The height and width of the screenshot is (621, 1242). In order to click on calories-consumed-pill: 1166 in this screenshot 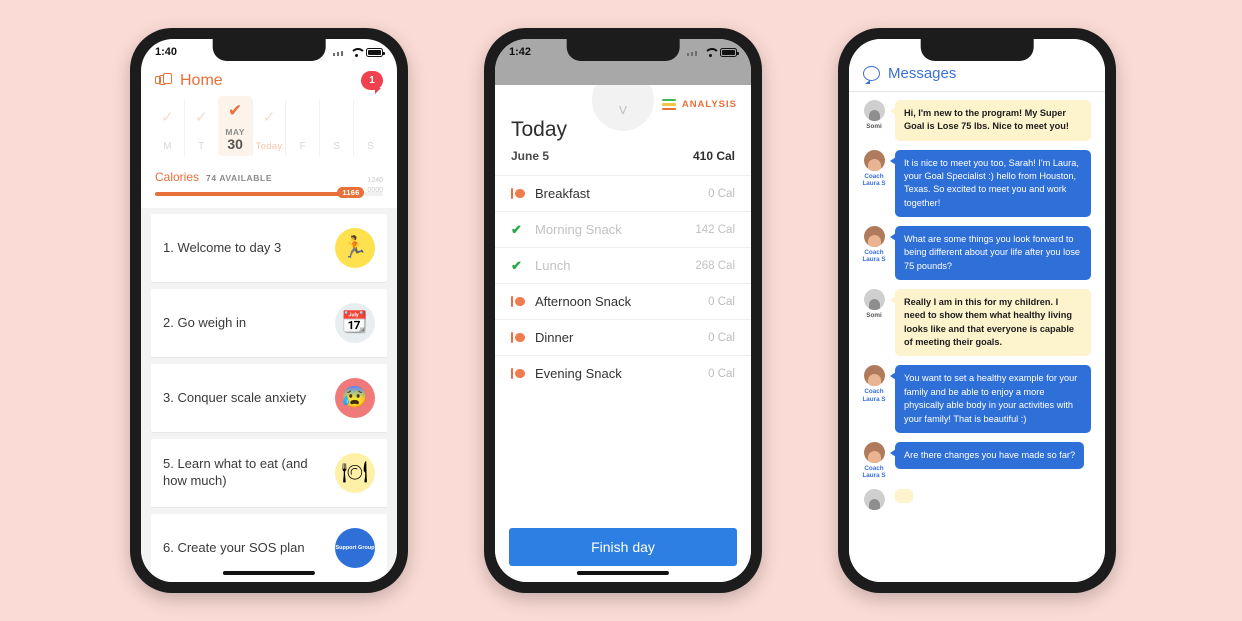, I will do `click(351, 192)`.